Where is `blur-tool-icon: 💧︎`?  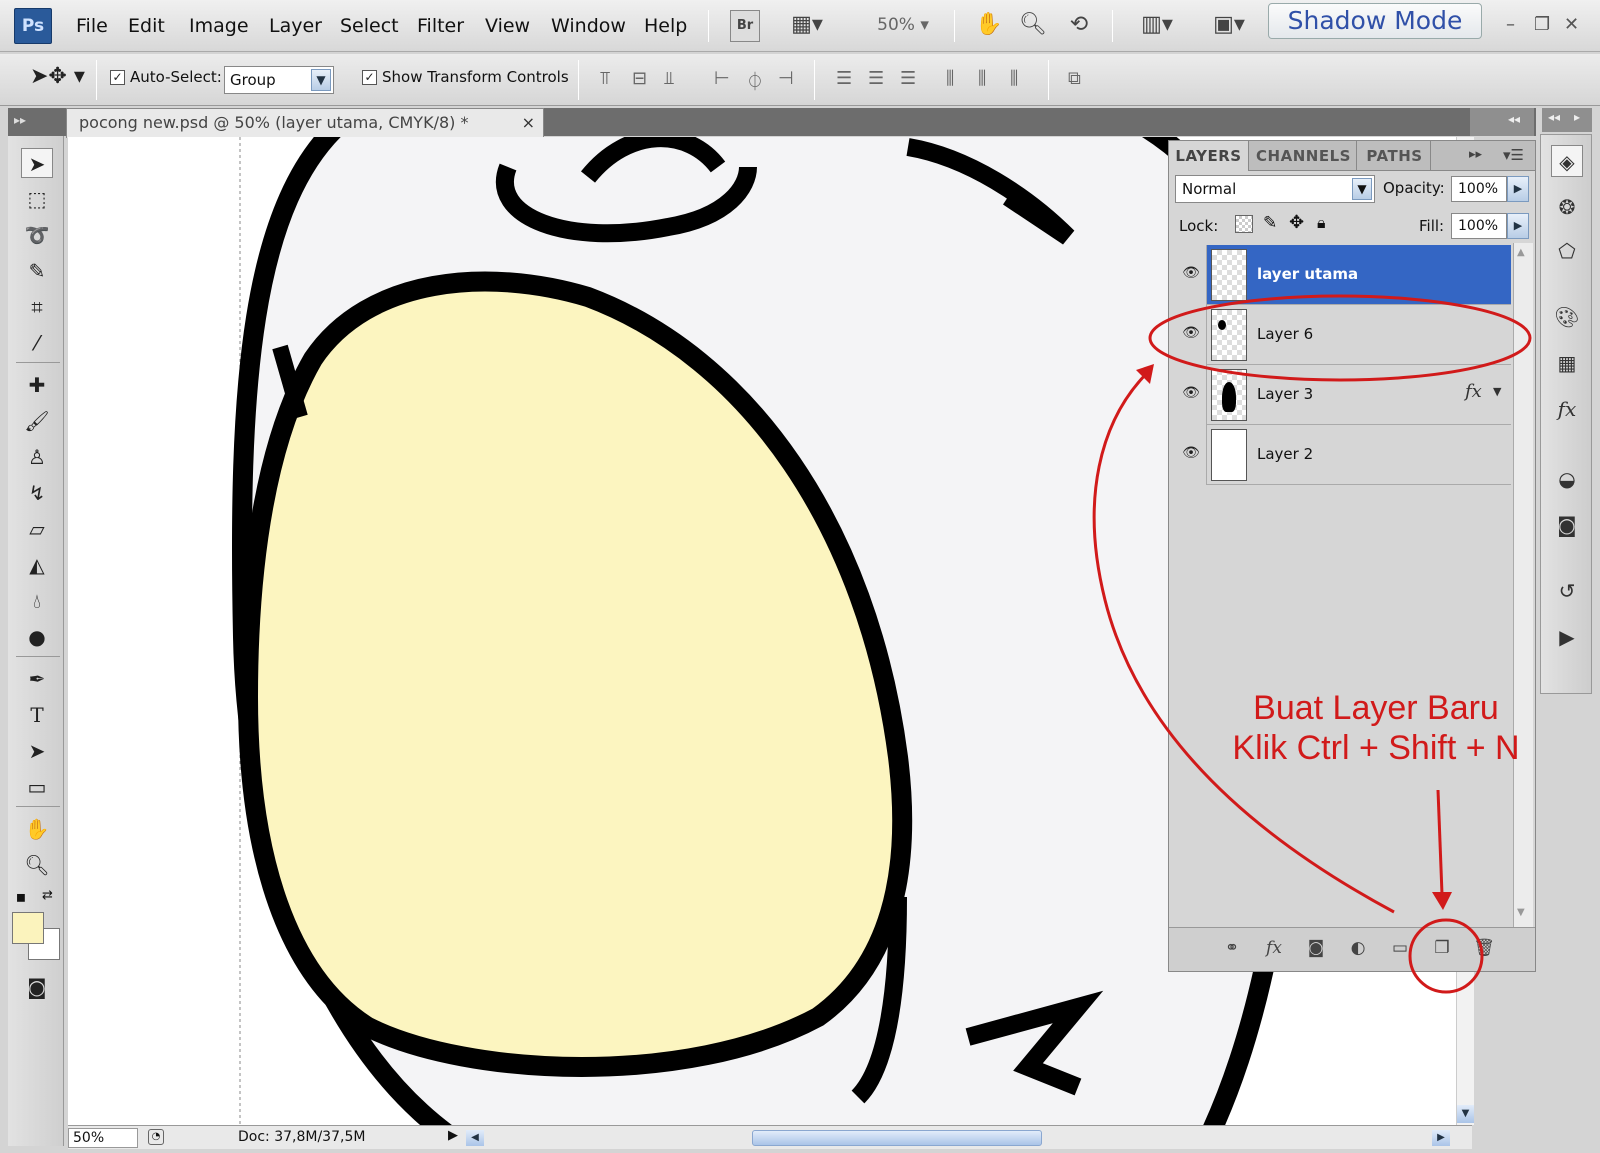
blur-tool-icon: 💧︎ is located at coordinates (37, 601).